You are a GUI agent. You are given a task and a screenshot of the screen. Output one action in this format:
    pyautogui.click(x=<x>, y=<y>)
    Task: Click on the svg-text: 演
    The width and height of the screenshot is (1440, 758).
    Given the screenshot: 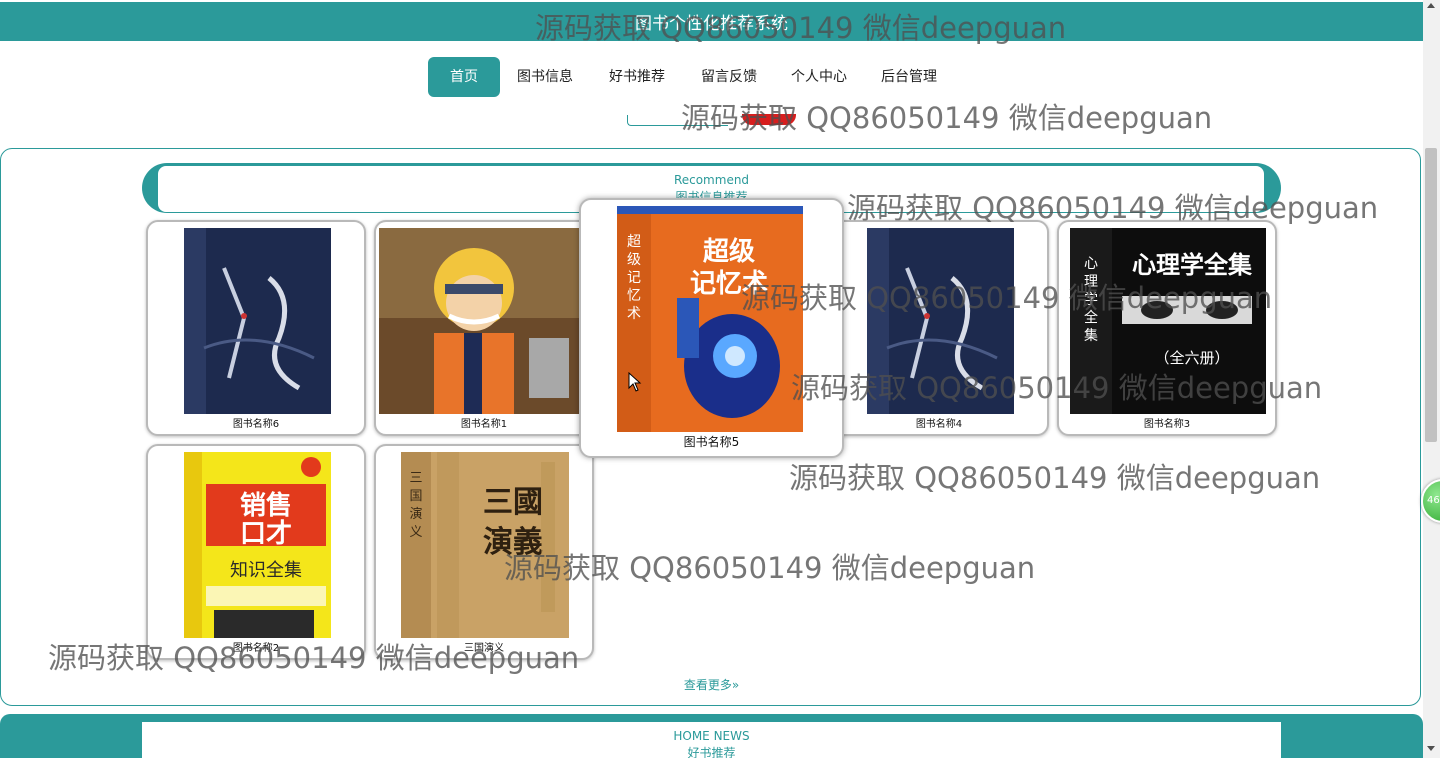 What is the action you would take?
    pyautogui.click(x=415, y=514)
    